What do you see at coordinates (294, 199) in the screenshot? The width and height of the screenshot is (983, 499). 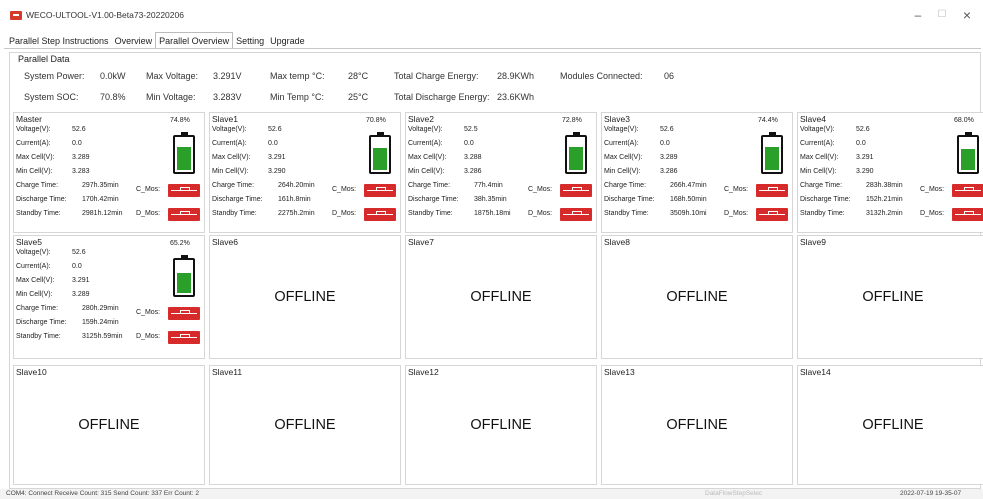 I see `discharge-time-value: 161h.8min` at bounding box center [294, 199].